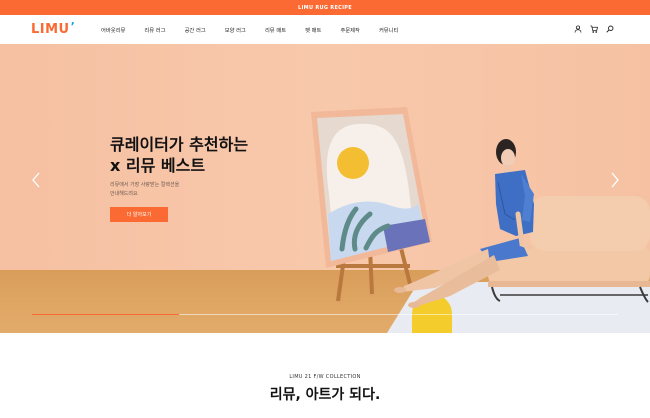  What do you see at coordinates (389, 30) in the screenshot?
I see `nav-item-community: 커뮤니티` at bounding box center [389, 30].